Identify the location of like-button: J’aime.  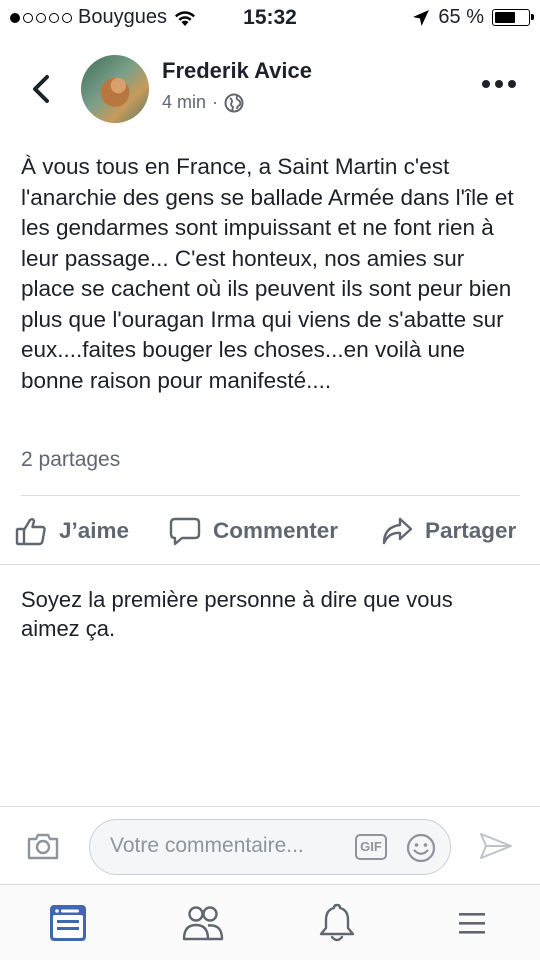
(72, 531).